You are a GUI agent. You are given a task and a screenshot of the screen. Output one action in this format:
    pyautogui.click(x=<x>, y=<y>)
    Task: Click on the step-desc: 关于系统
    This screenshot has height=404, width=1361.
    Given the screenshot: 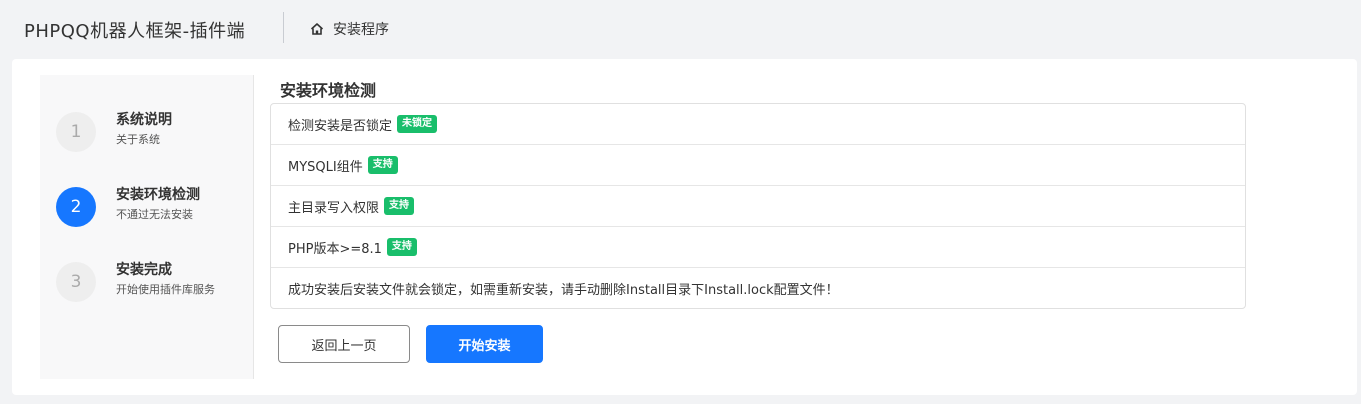 What is the action you would take?
    pyautogui.click(x=138, y=139)
    